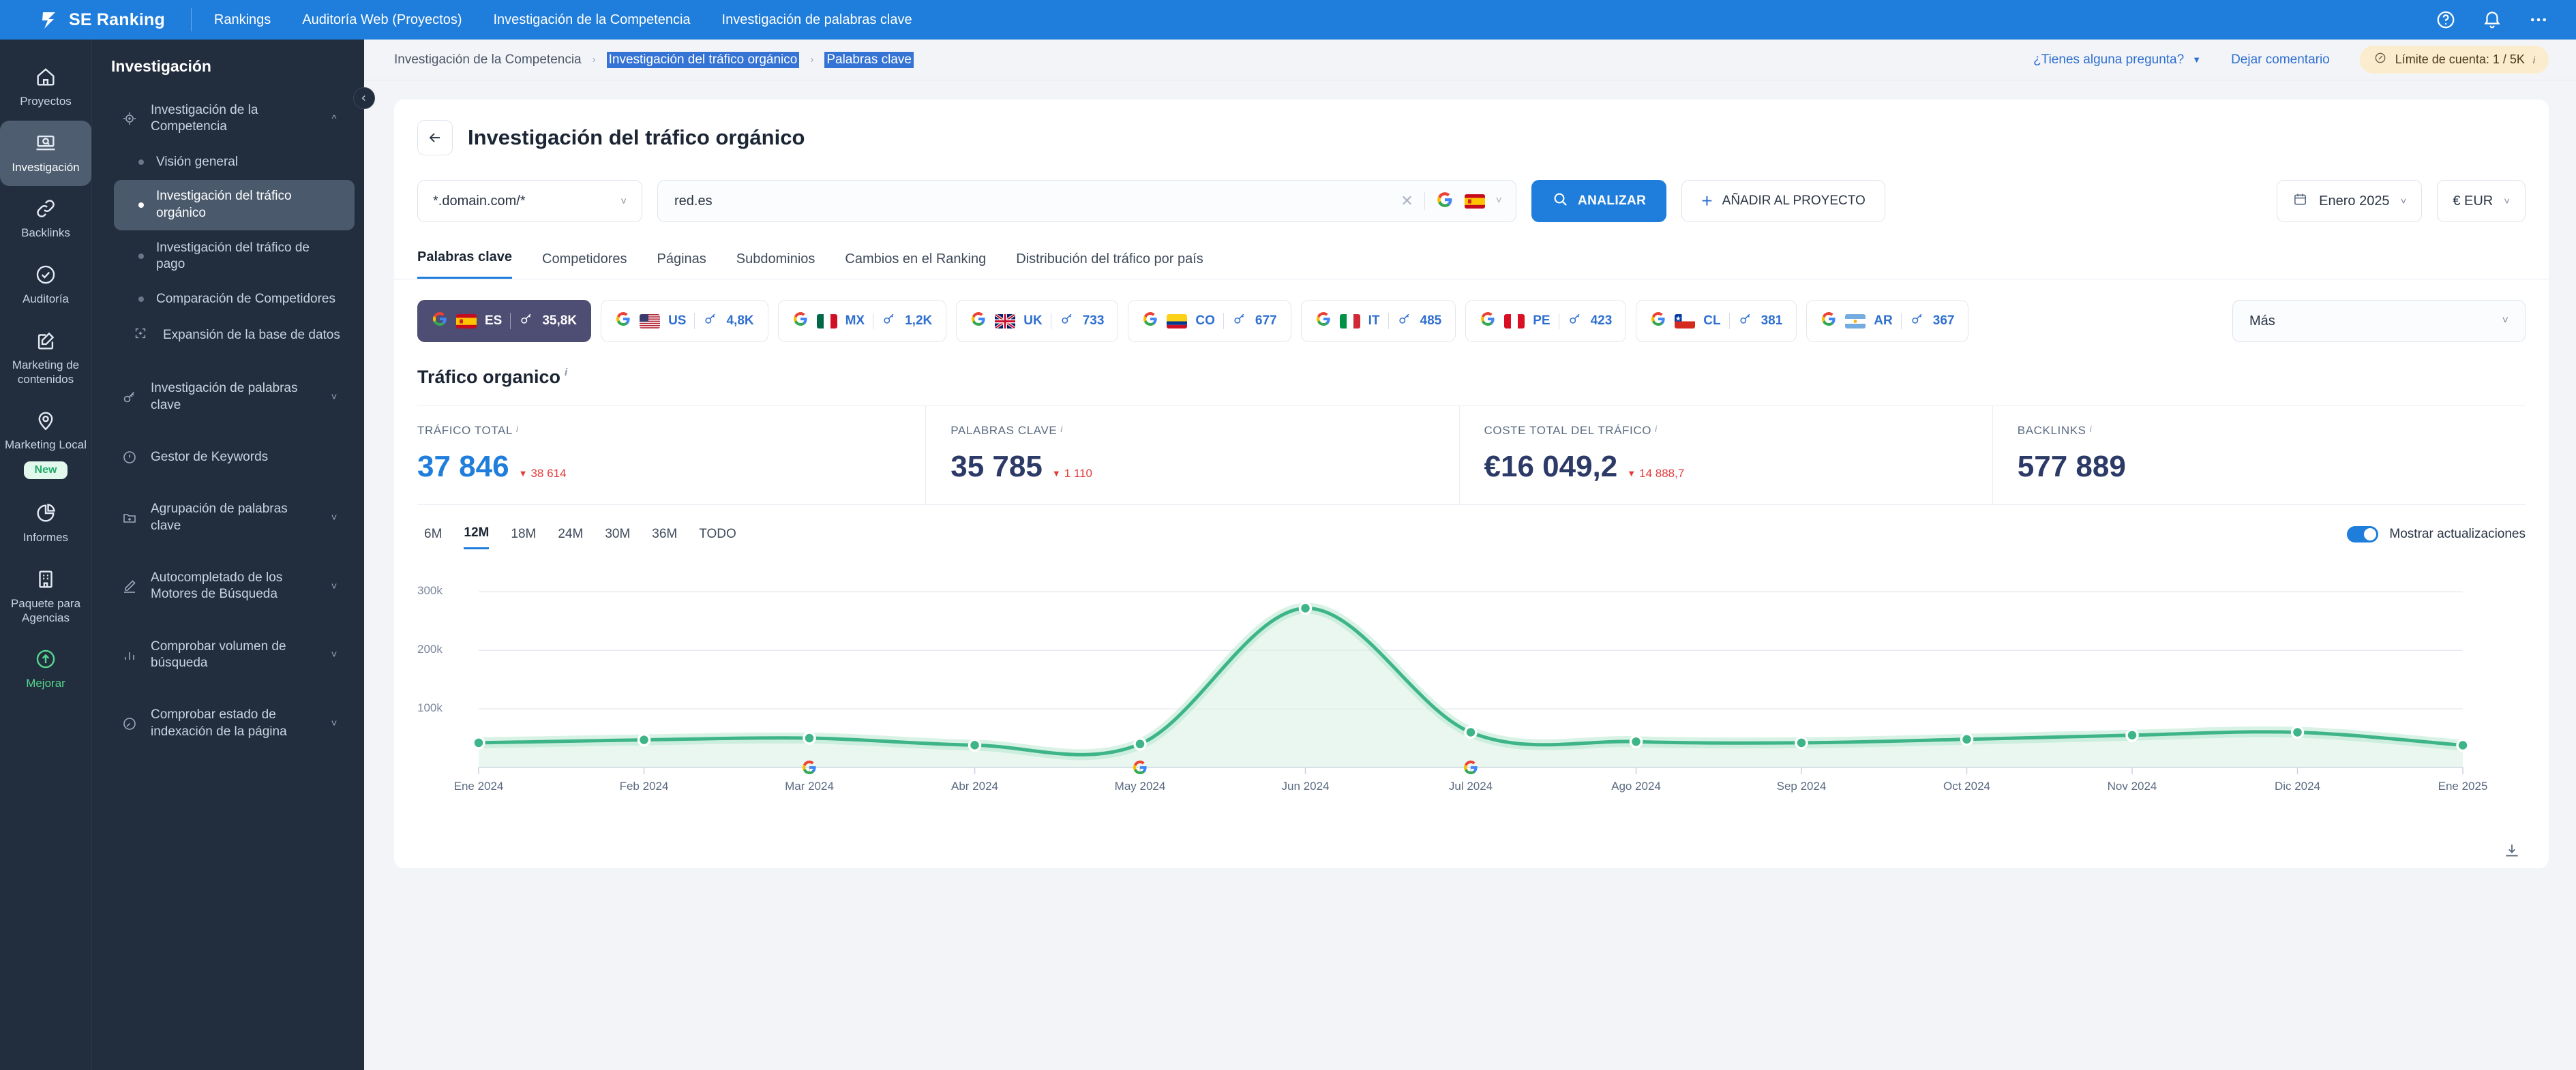  What do you see at coordinates (776, 265) in the screenshot?
I see `tab-subdominios: Subdominios` at bounding box center [776, 265].